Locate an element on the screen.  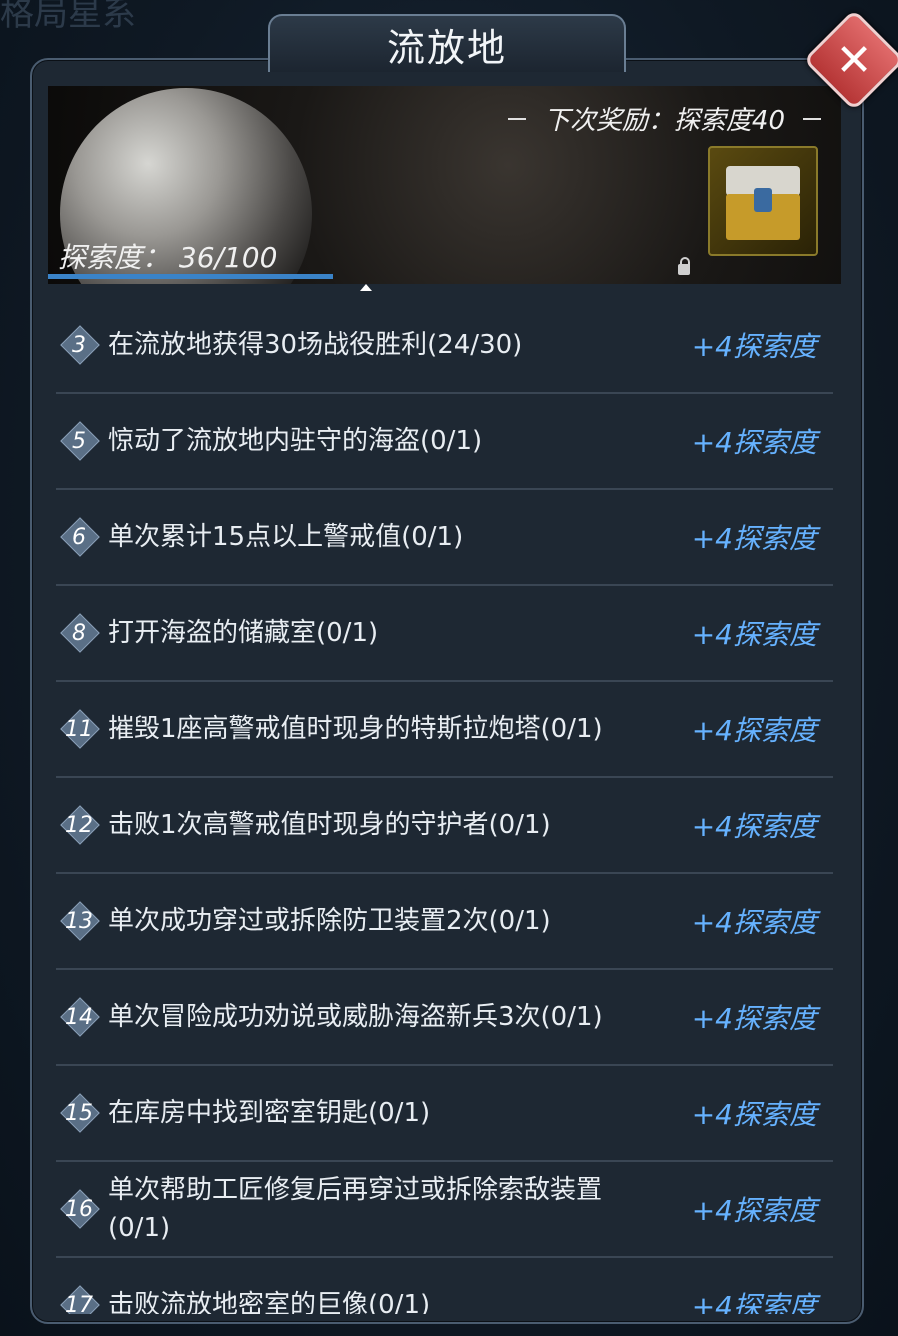
task-row: 13 单次成功穿过或拆除防卫装置2次(0/1) +4探索度 is located at coordinates (444, 922).